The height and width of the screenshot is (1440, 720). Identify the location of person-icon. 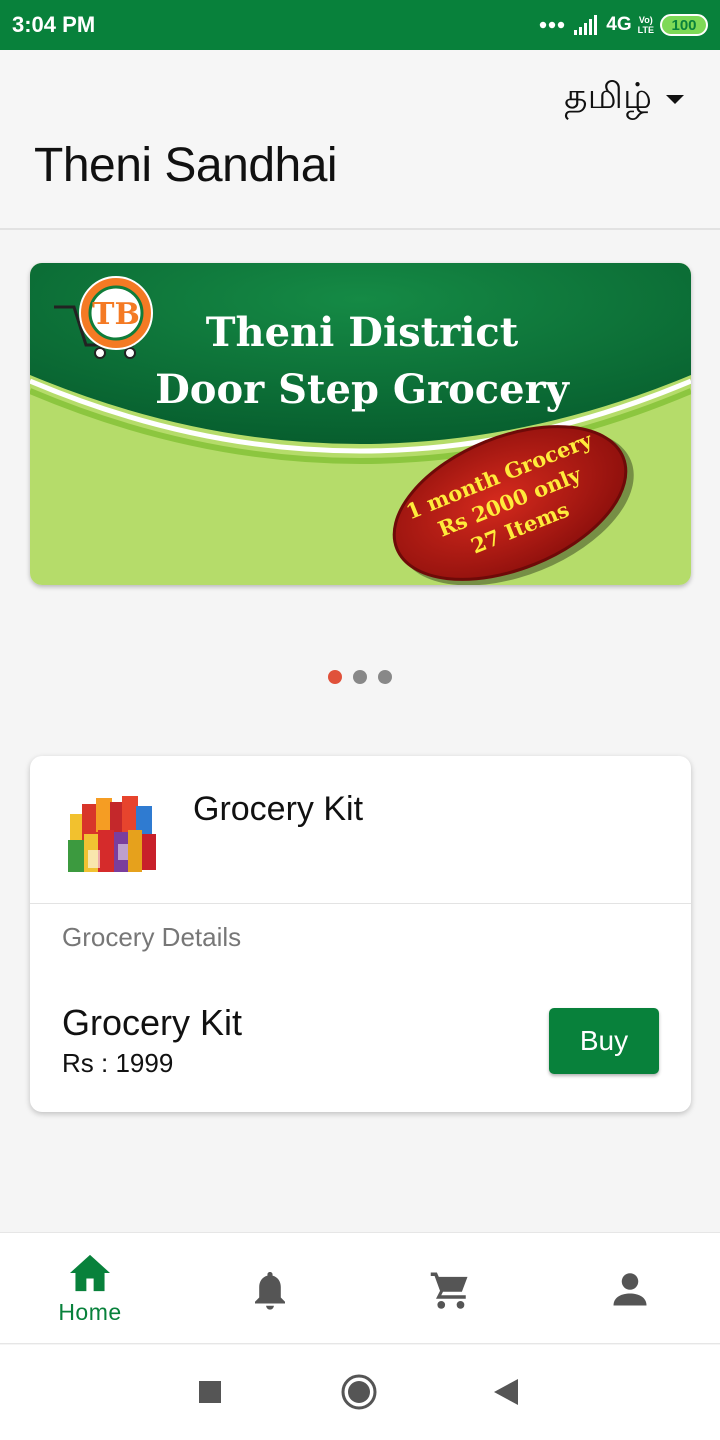
(630, 1289).